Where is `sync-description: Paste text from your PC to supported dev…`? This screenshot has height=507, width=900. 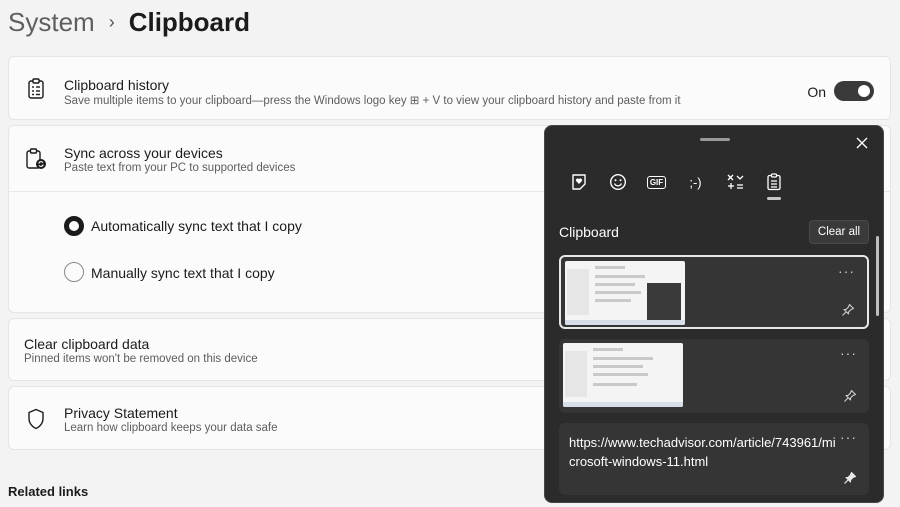 sync-description: Paste text from your PC to supported dev… is located at coordinates (180, 168).